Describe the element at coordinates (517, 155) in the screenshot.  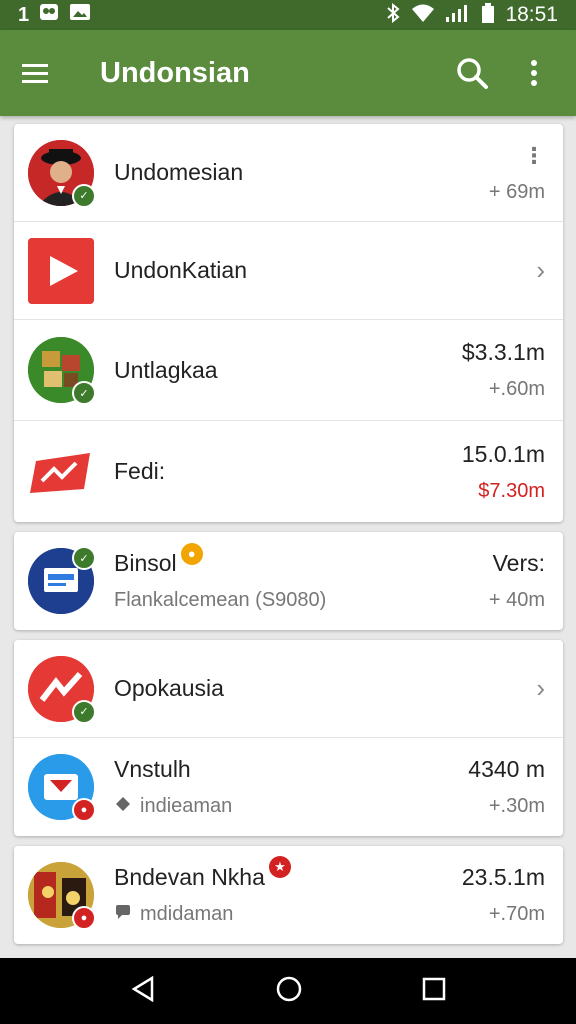
I see `kebab-icon: ⋮` at that location.